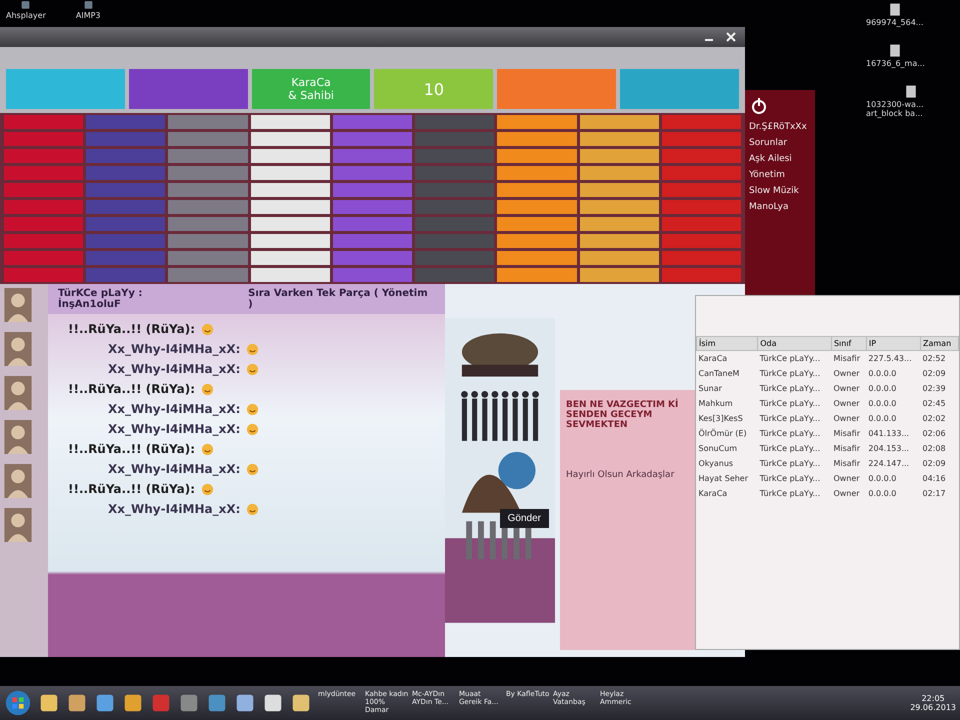 This screenshot has height=720, width=960. I want to click on room-item: Aşk Ailesi, so click(780, 159).